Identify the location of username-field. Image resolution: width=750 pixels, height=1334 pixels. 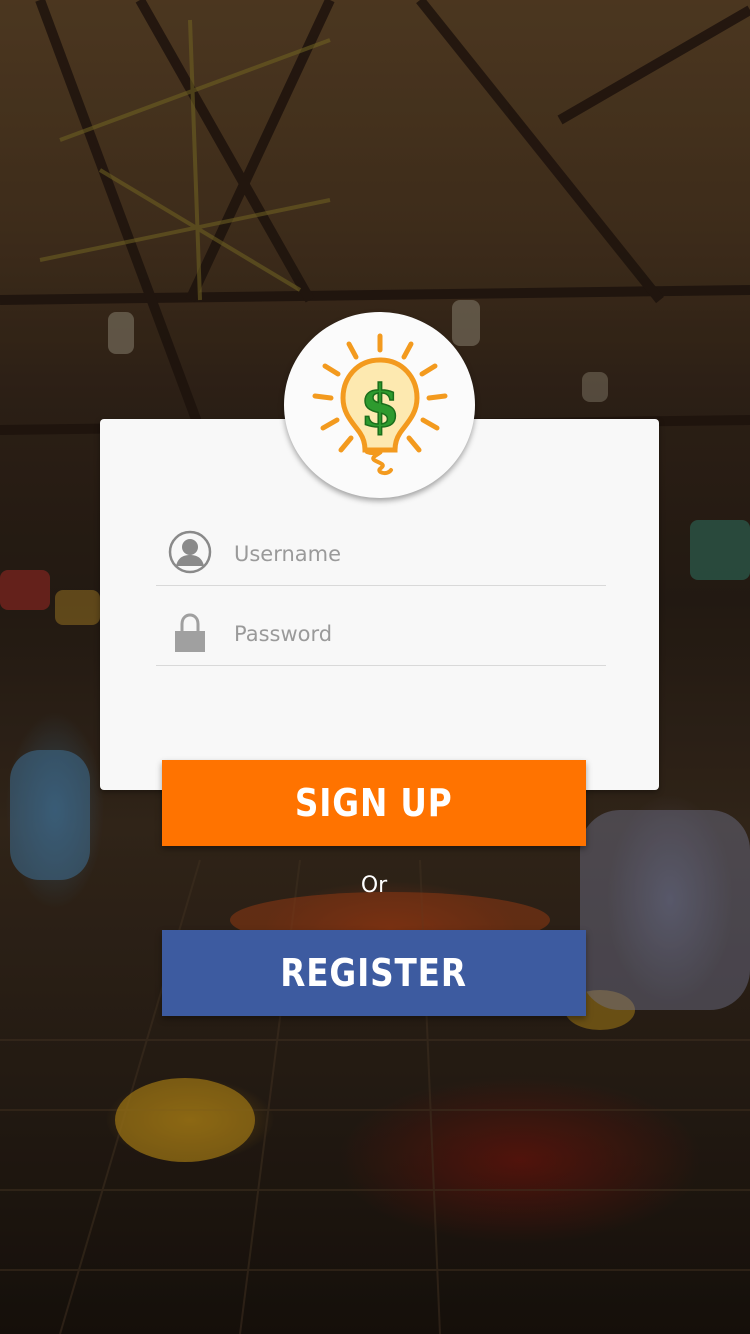
(381, 553).